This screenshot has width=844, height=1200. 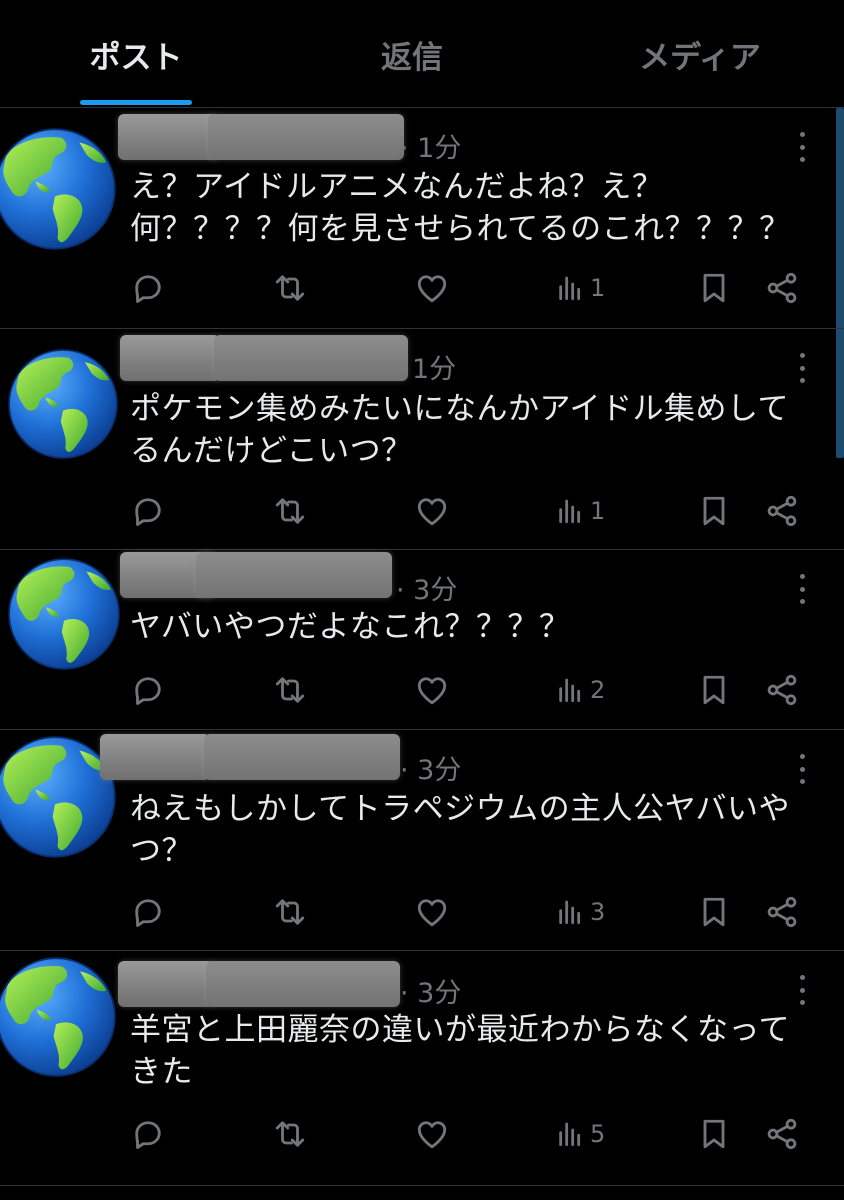 I want to click on views-count: 2, so click(x=598, y=690).